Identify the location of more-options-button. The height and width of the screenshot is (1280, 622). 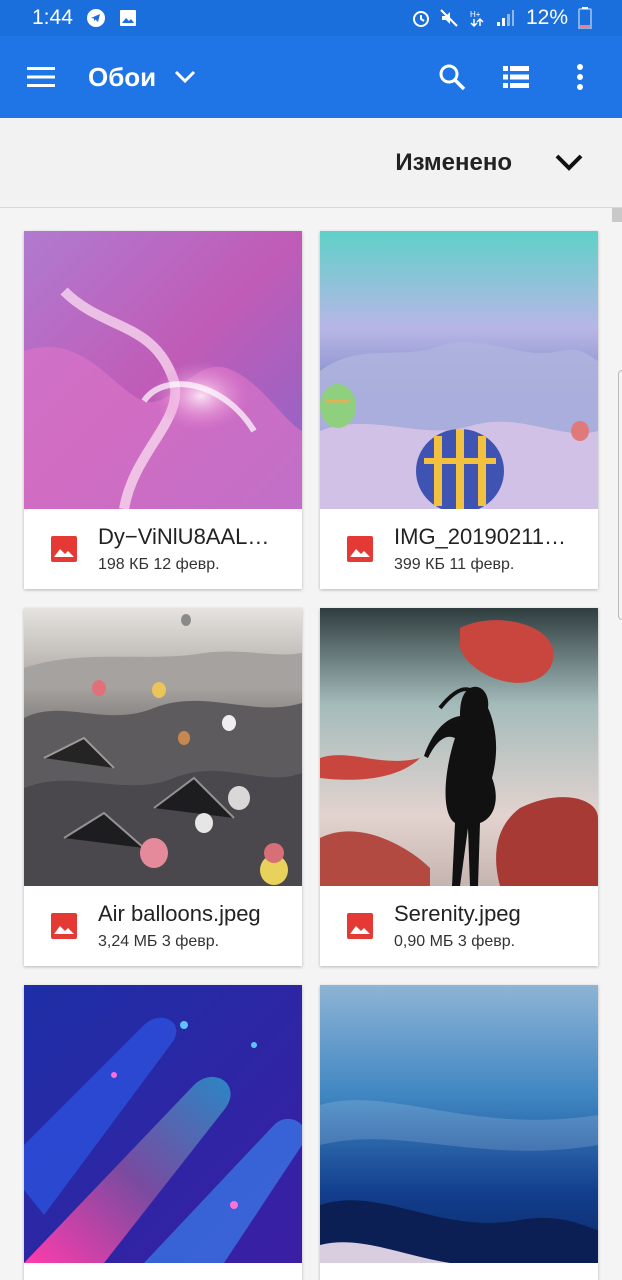
(580, 77).